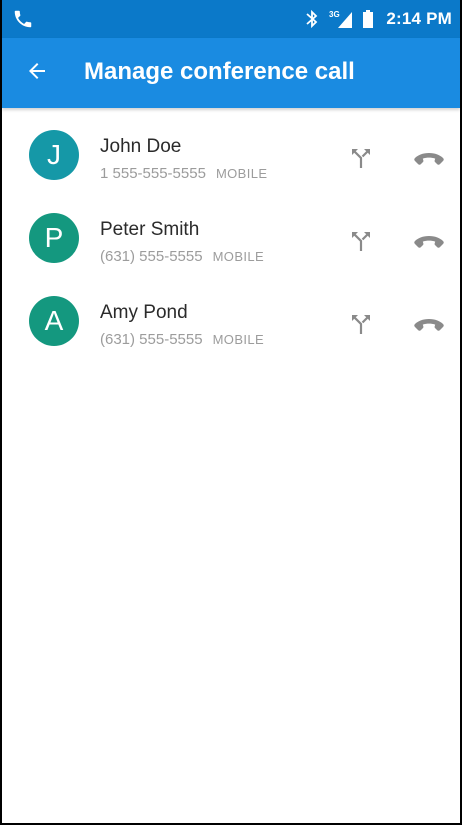  Describe the element at coordinates (153, 173) in the screenshot. I see `contact-number: 1 555-555-5555` at that location.